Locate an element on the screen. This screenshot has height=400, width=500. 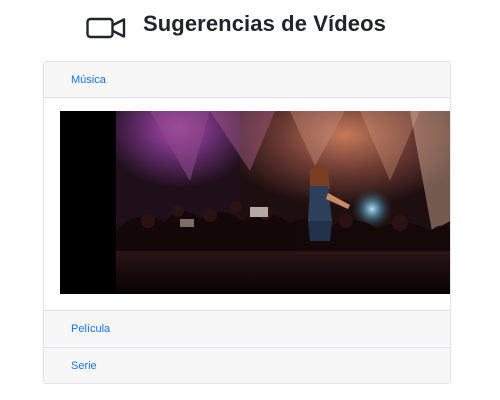
accordion-header-musica: Música is located at coordinates (247, 80).